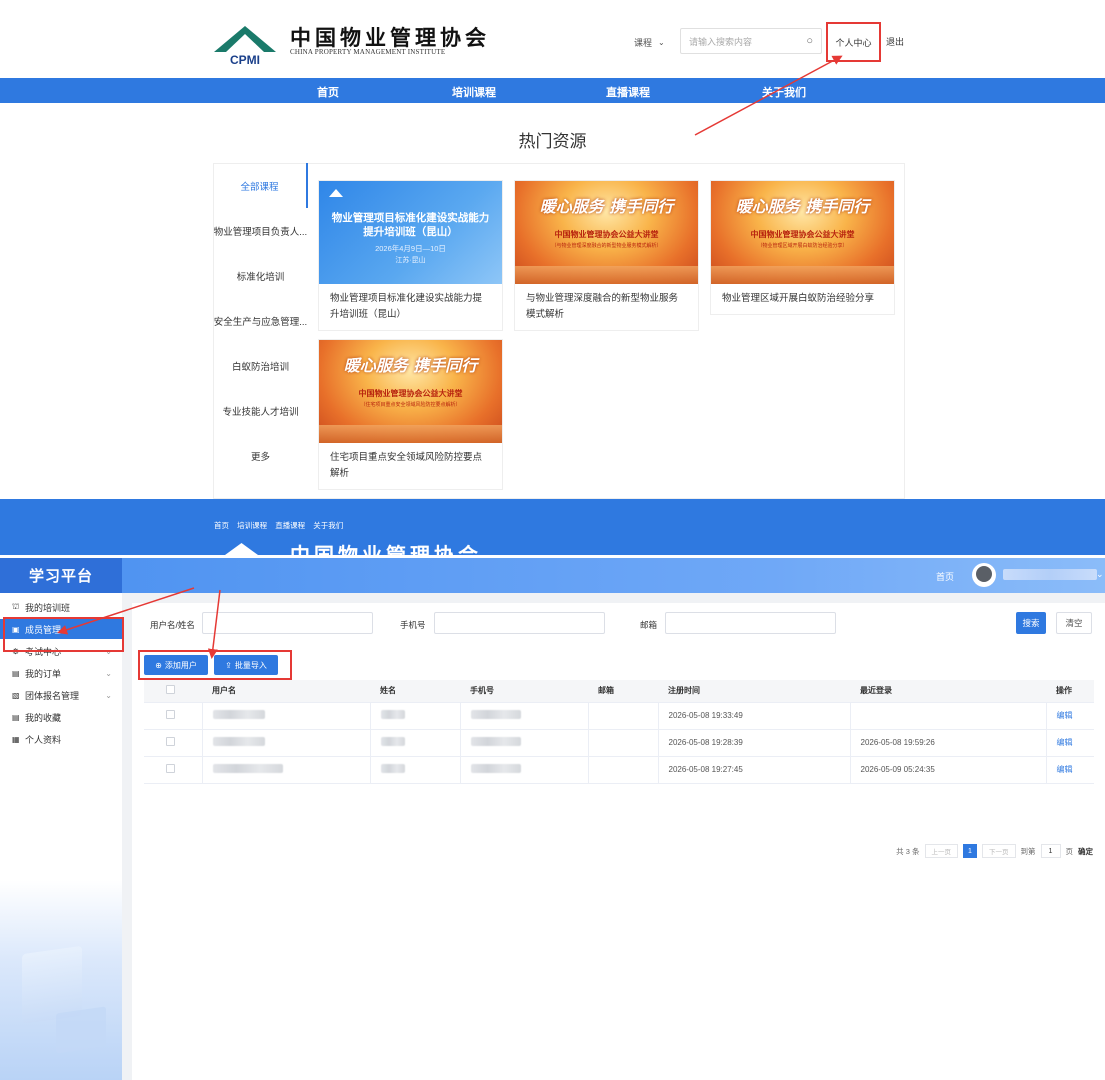 Image resolution: width=1105 pixels, height=1080 pixels. I want to click on batch-import-button: ⇪ 批量导入, so click(246, 665).